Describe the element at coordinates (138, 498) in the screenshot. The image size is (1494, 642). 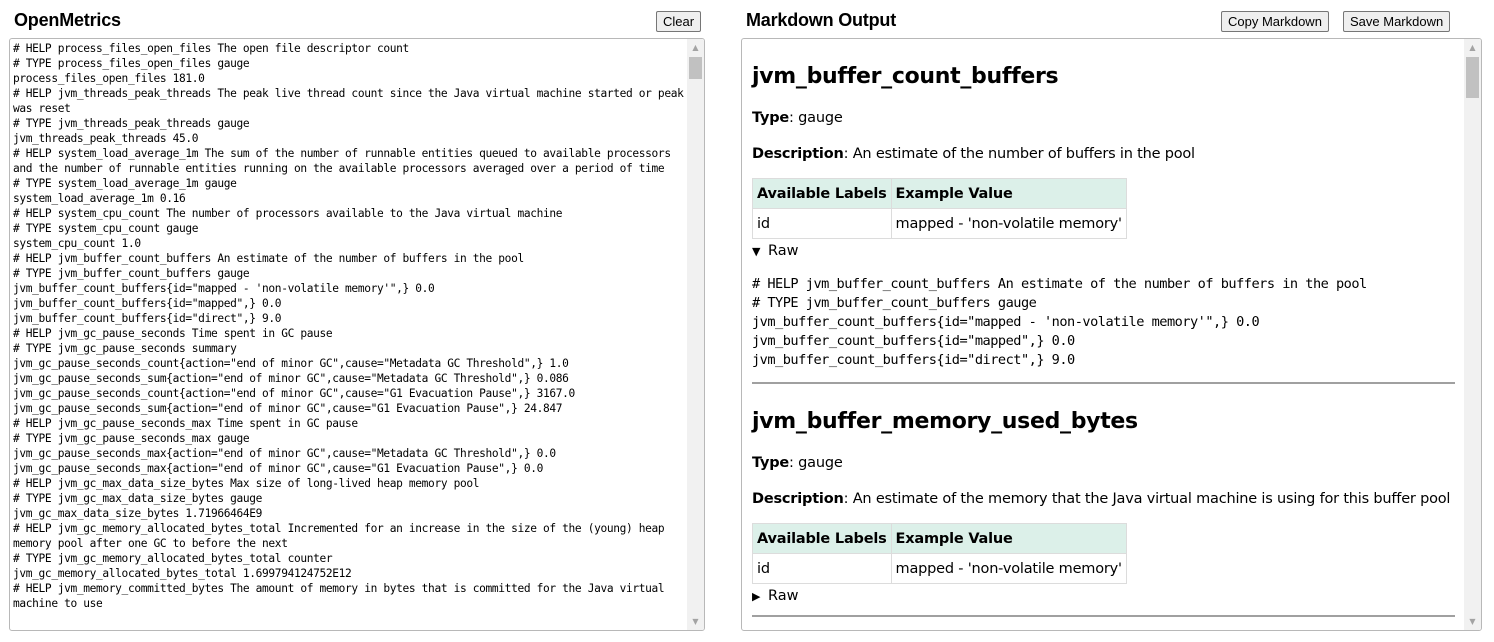
I see `source-line: # TYPE jvm_gc_max_data_size_bytes gauge` at that location.